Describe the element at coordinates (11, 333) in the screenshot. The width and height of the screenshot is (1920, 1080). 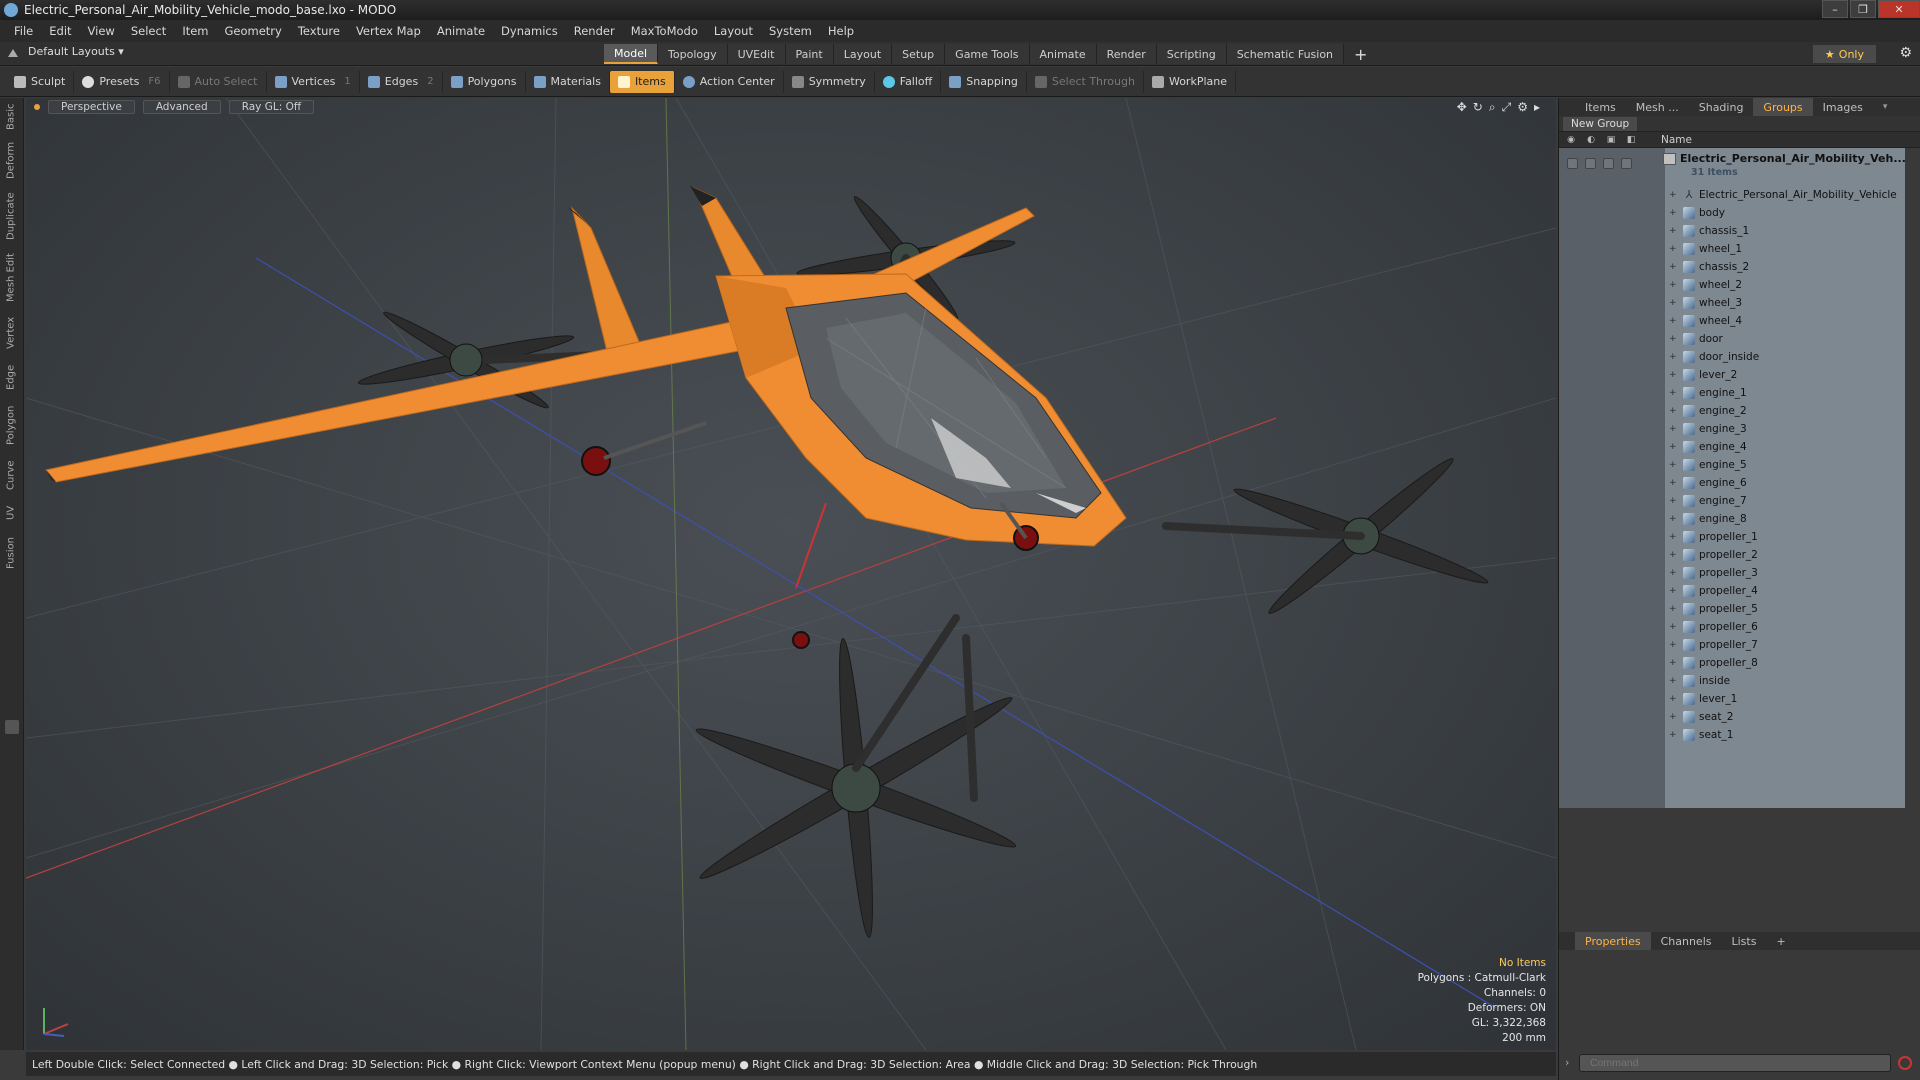
I see `lefttab-vertex: Vertex` at that location.